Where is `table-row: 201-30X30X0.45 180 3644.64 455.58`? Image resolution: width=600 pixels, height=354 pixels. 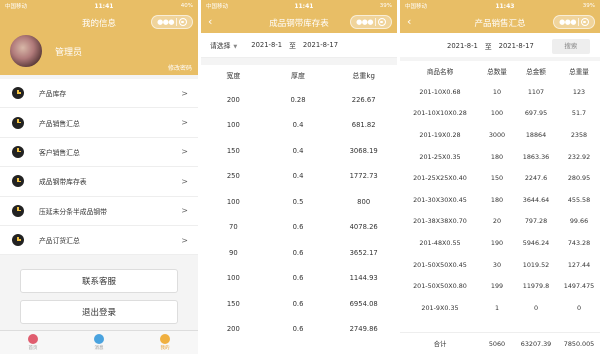
table-row: 201-30X30X0.45 180 3644.64 455.58 is located at coordinates (500, 200).